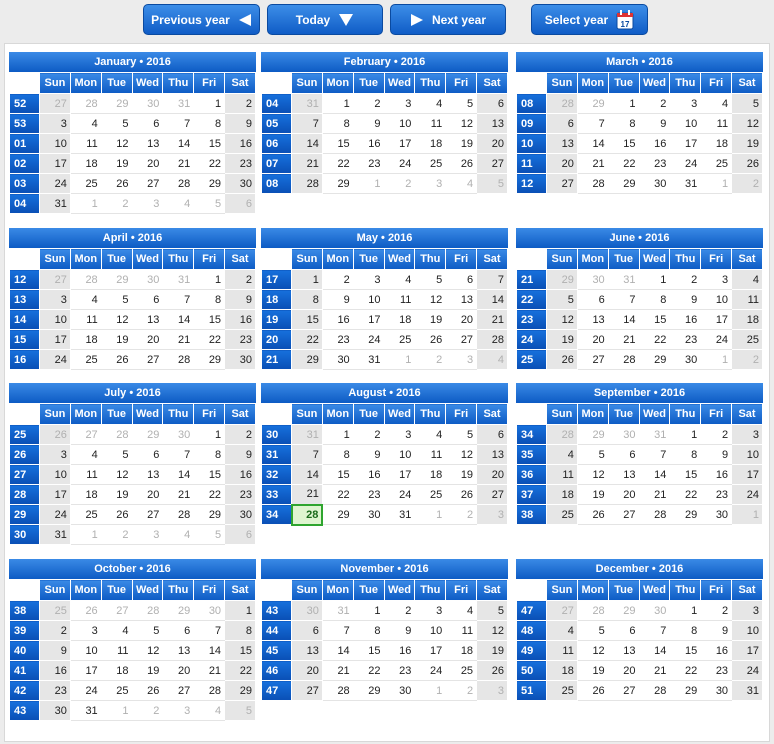  Describe the element at coordinates (24, 514) in the screenshot. I see `week-number: 29` at that location.